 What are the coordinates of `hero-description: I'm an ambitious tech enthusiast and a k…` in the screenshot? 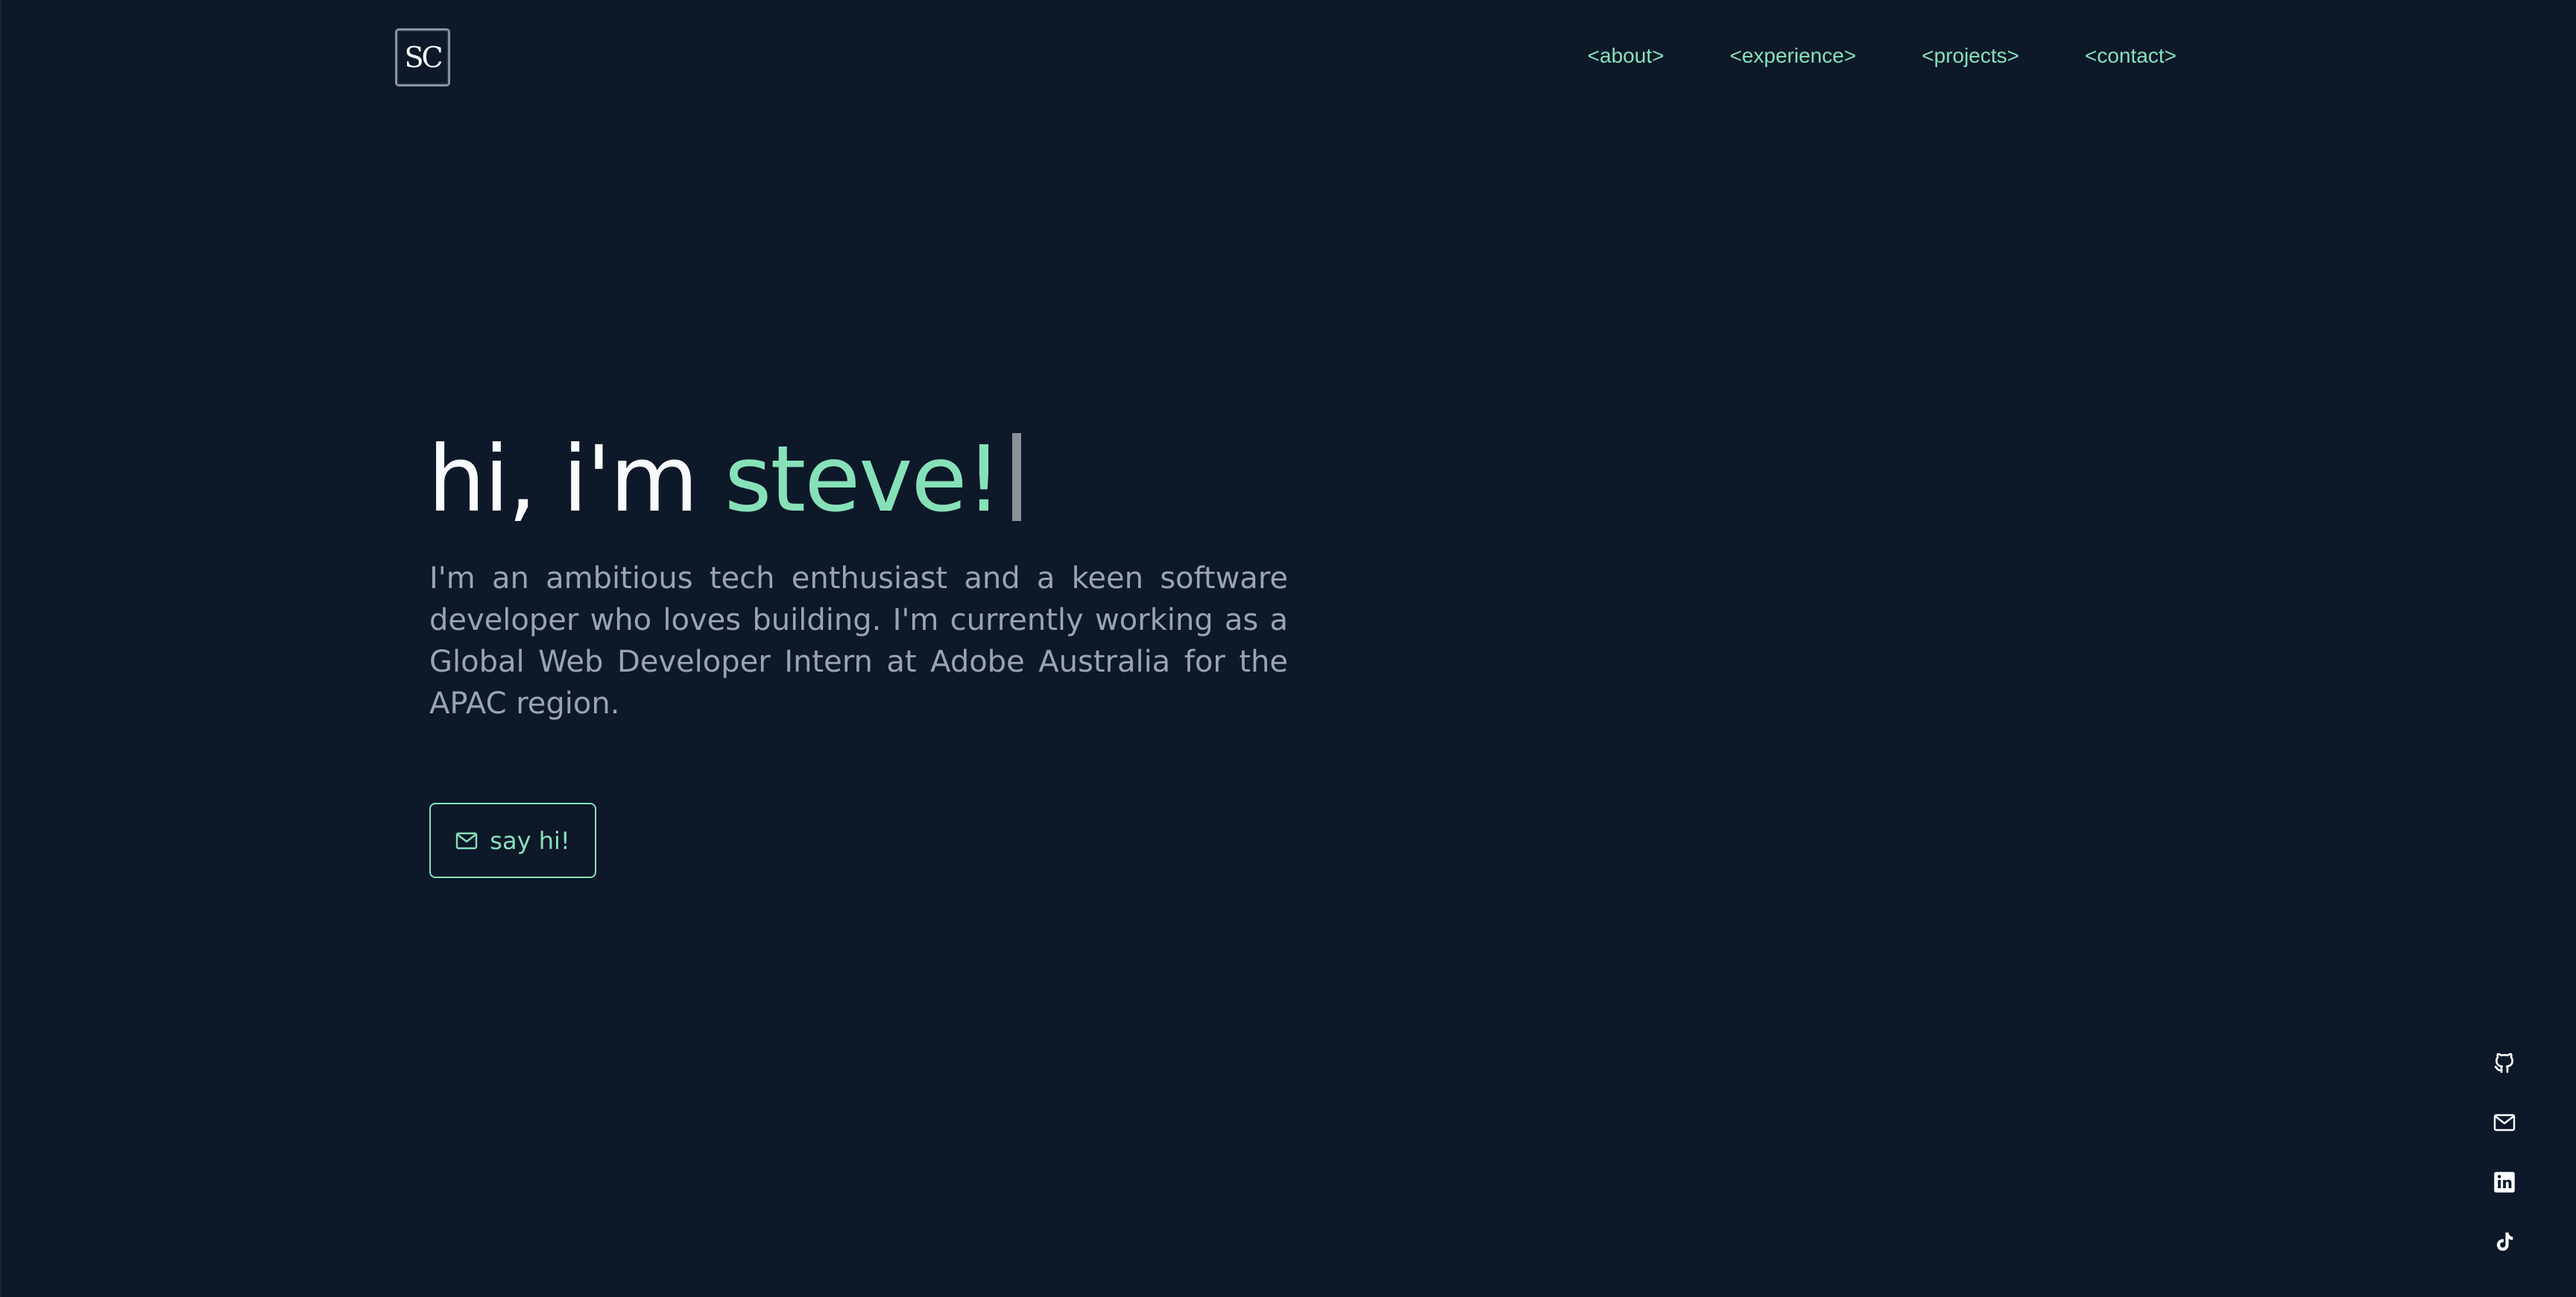 It's located at (859, 641).